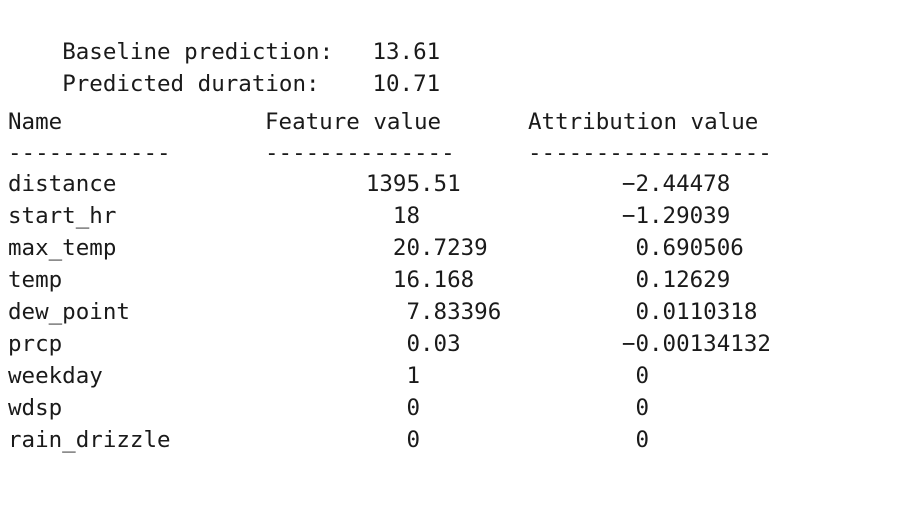 The width and height of the screenshot is (900, 528). What do you see at coordinates (635, 216) in the screenshot?
I see `attribution-value-integer-part: −1` at bounding box center [635, 216].